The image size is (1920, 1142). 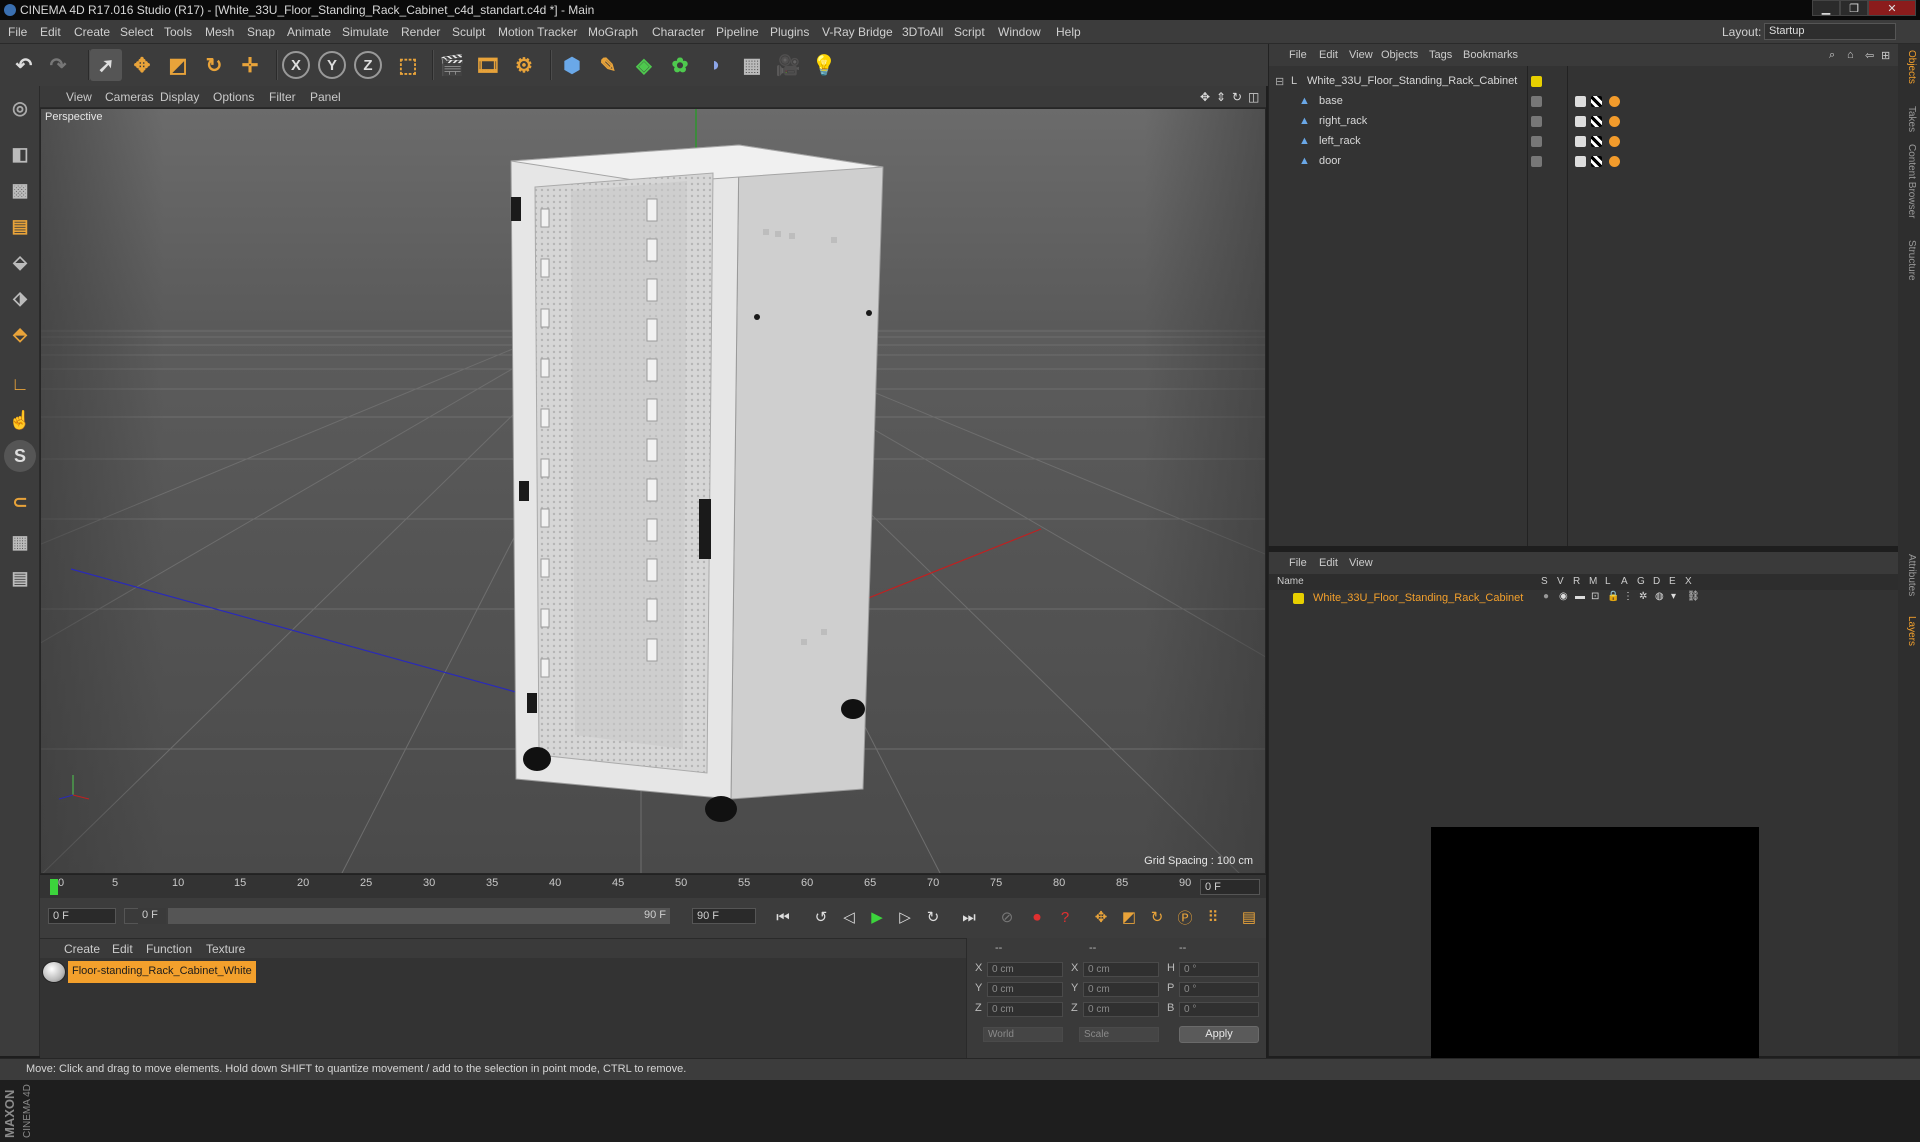 I want to click on coordinate-mode-dropdown: World, so click(x=1023, y=1034).